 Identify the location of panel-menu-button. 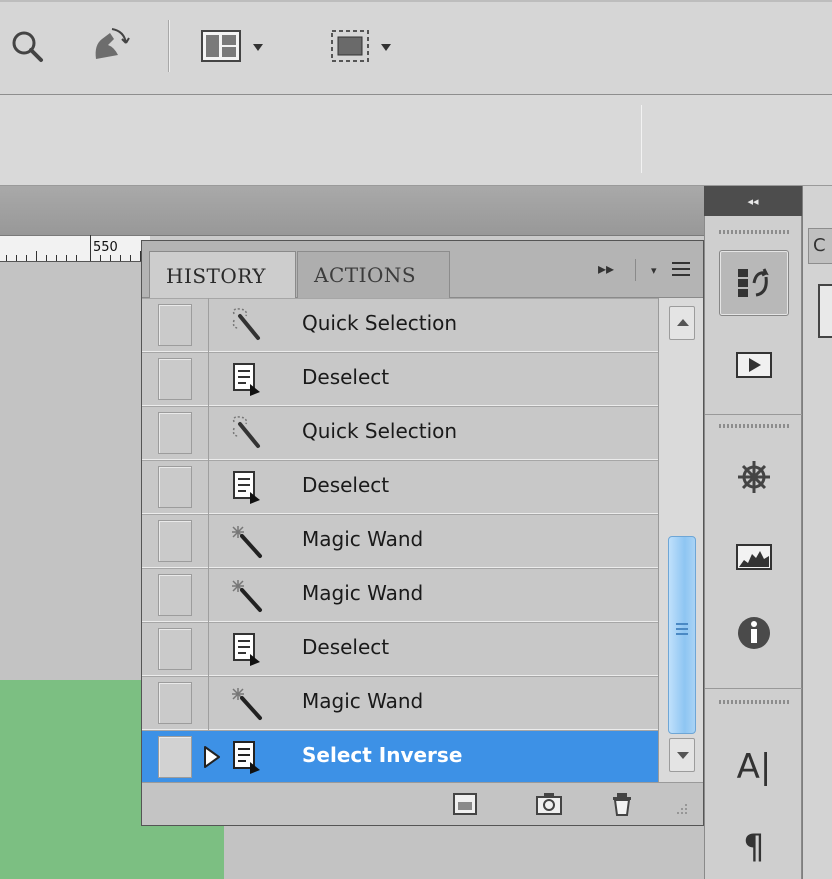
(681, 271).